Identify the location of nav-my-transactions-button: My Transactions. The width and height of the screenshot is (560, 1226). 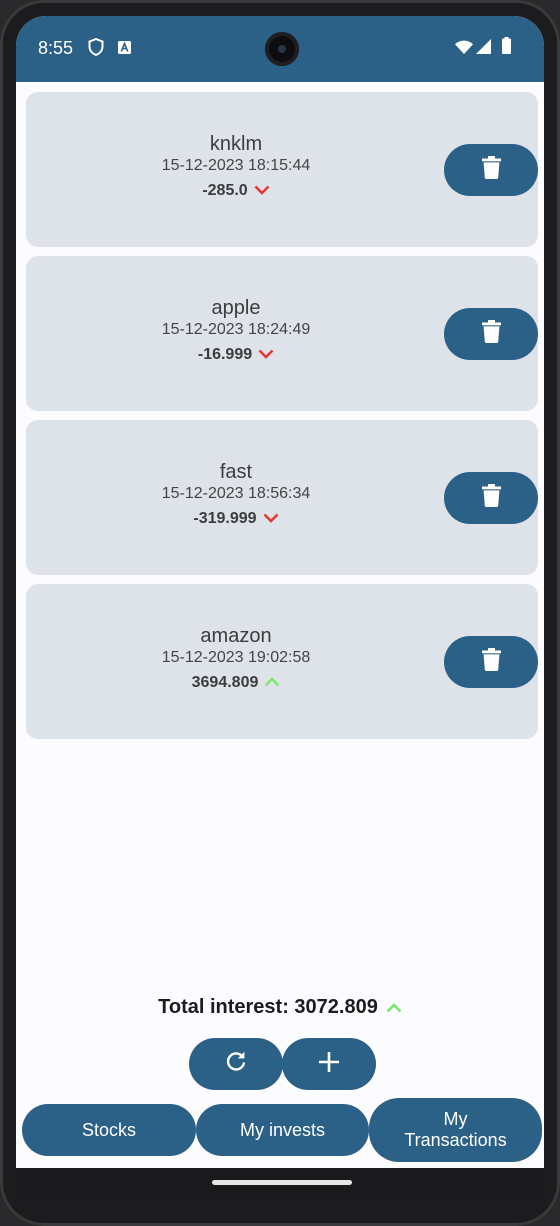
(455, 1130).